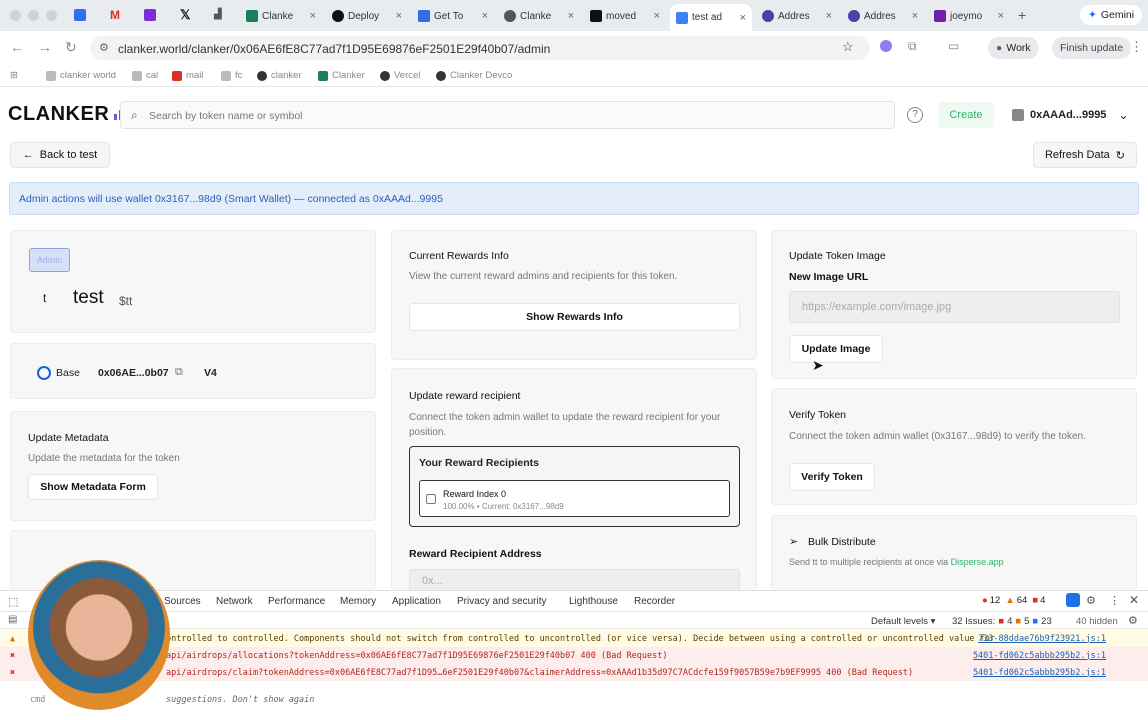 The width and height of the screenshot is (1148, 720). I want to click on apps-grid-icon: ⊞, so click(14, 75).